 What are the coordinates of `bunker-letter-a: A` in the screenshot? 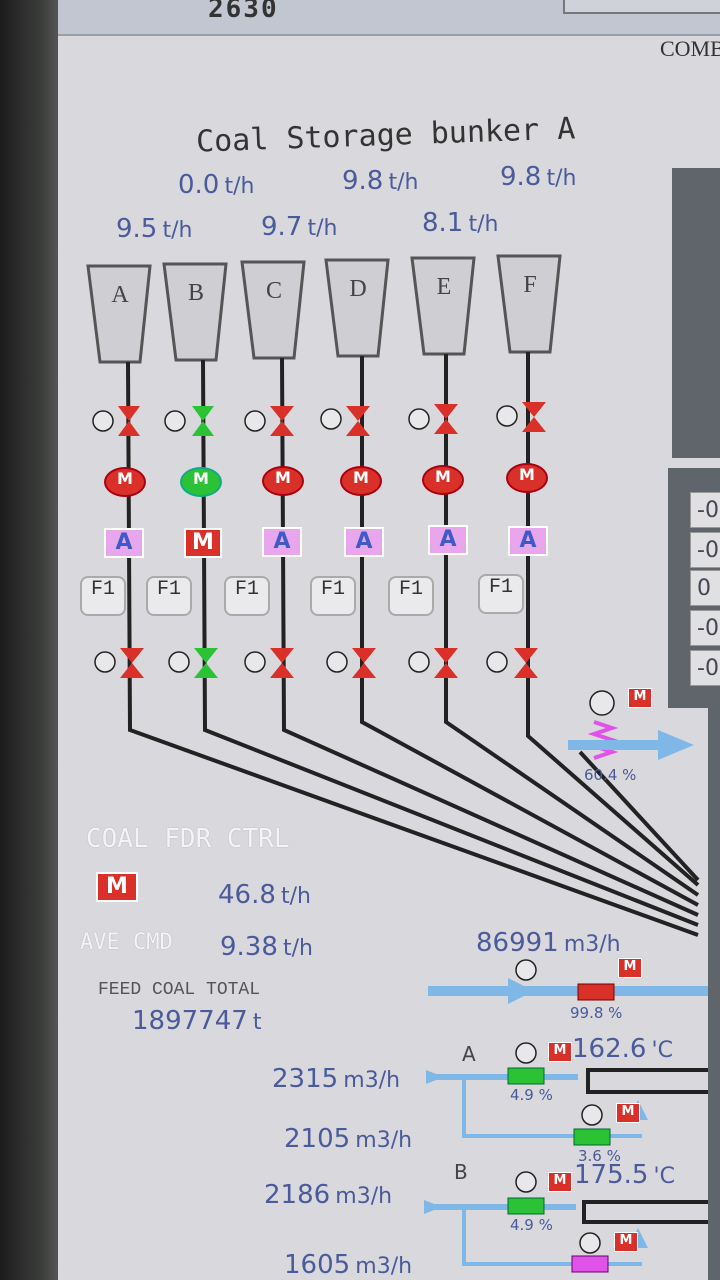 It's located at (120, 295).